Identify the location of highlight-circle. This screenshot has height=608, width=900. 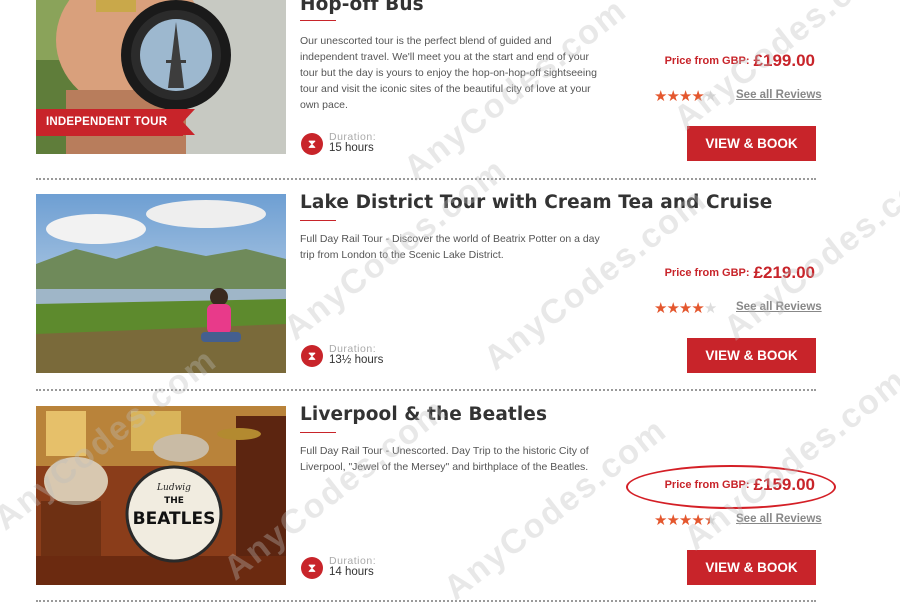
(731, 487).